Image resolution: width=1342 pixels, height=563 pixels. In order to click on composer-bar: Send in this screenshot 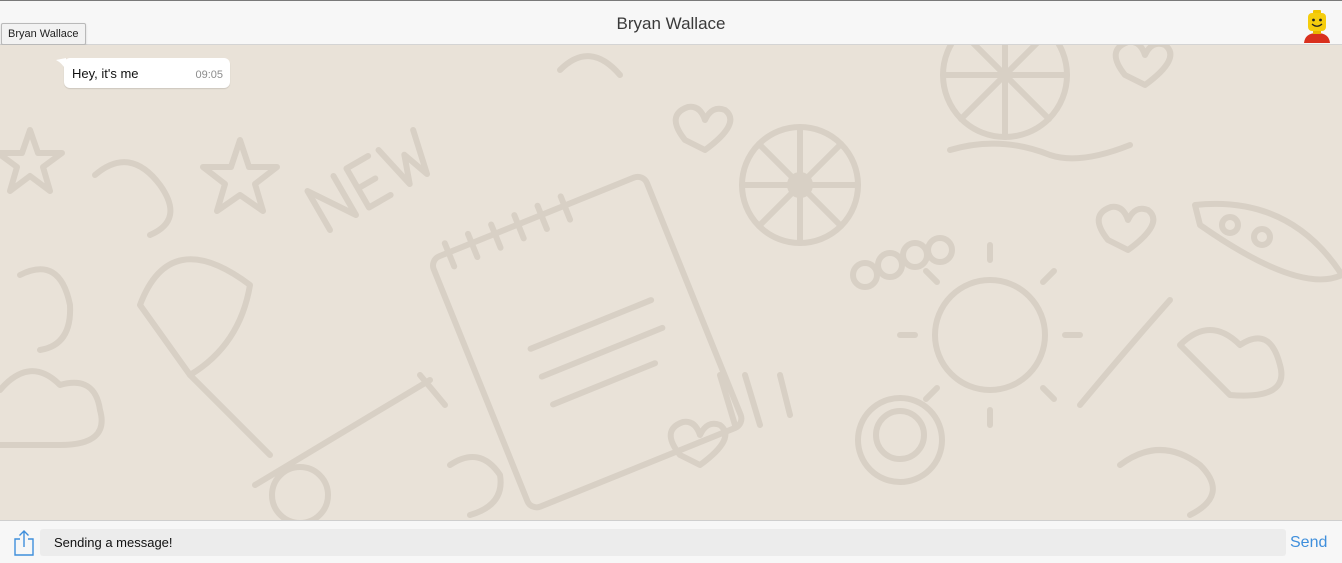, I will do `click(671, 541)`.